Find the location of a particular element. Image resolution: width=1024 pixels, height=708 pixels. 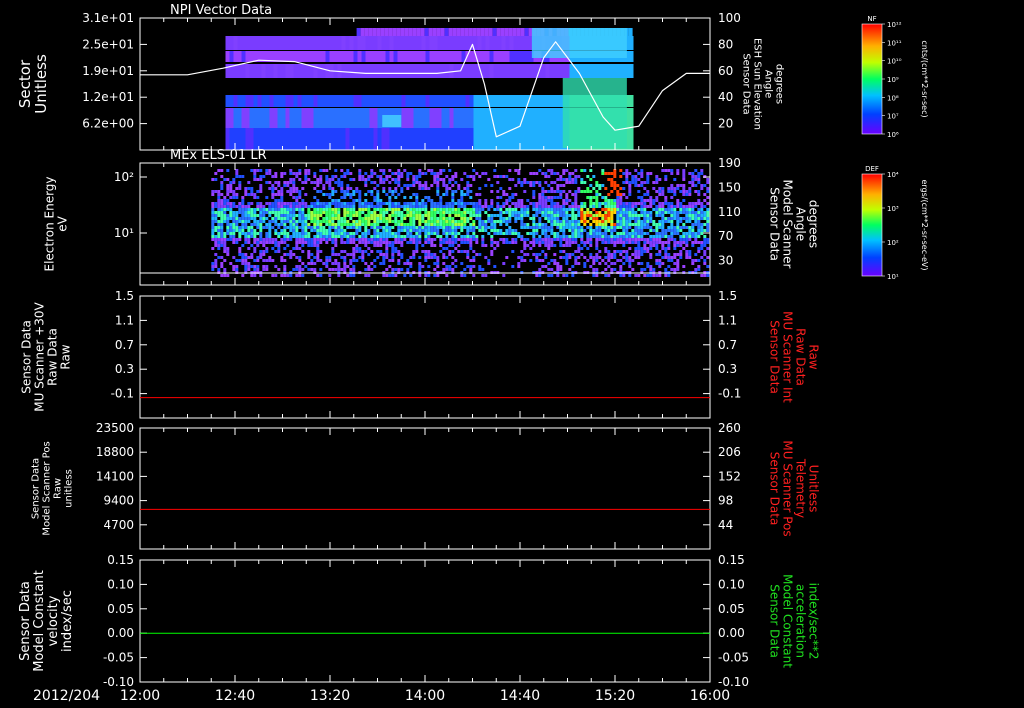

right-tick-label: 70 is located at coordinates (725, 236).